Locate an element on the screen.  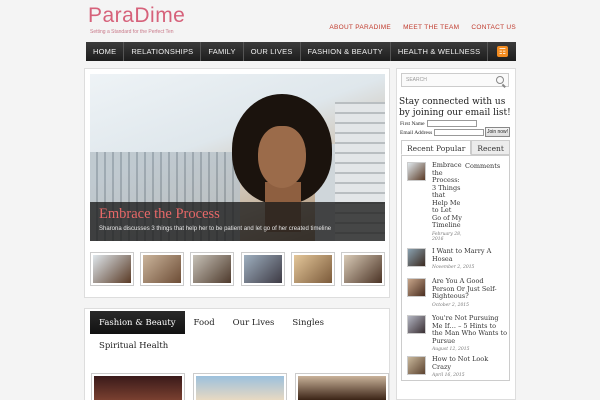
post-date: February 28, 2016 is located at coordinates (447, 236).